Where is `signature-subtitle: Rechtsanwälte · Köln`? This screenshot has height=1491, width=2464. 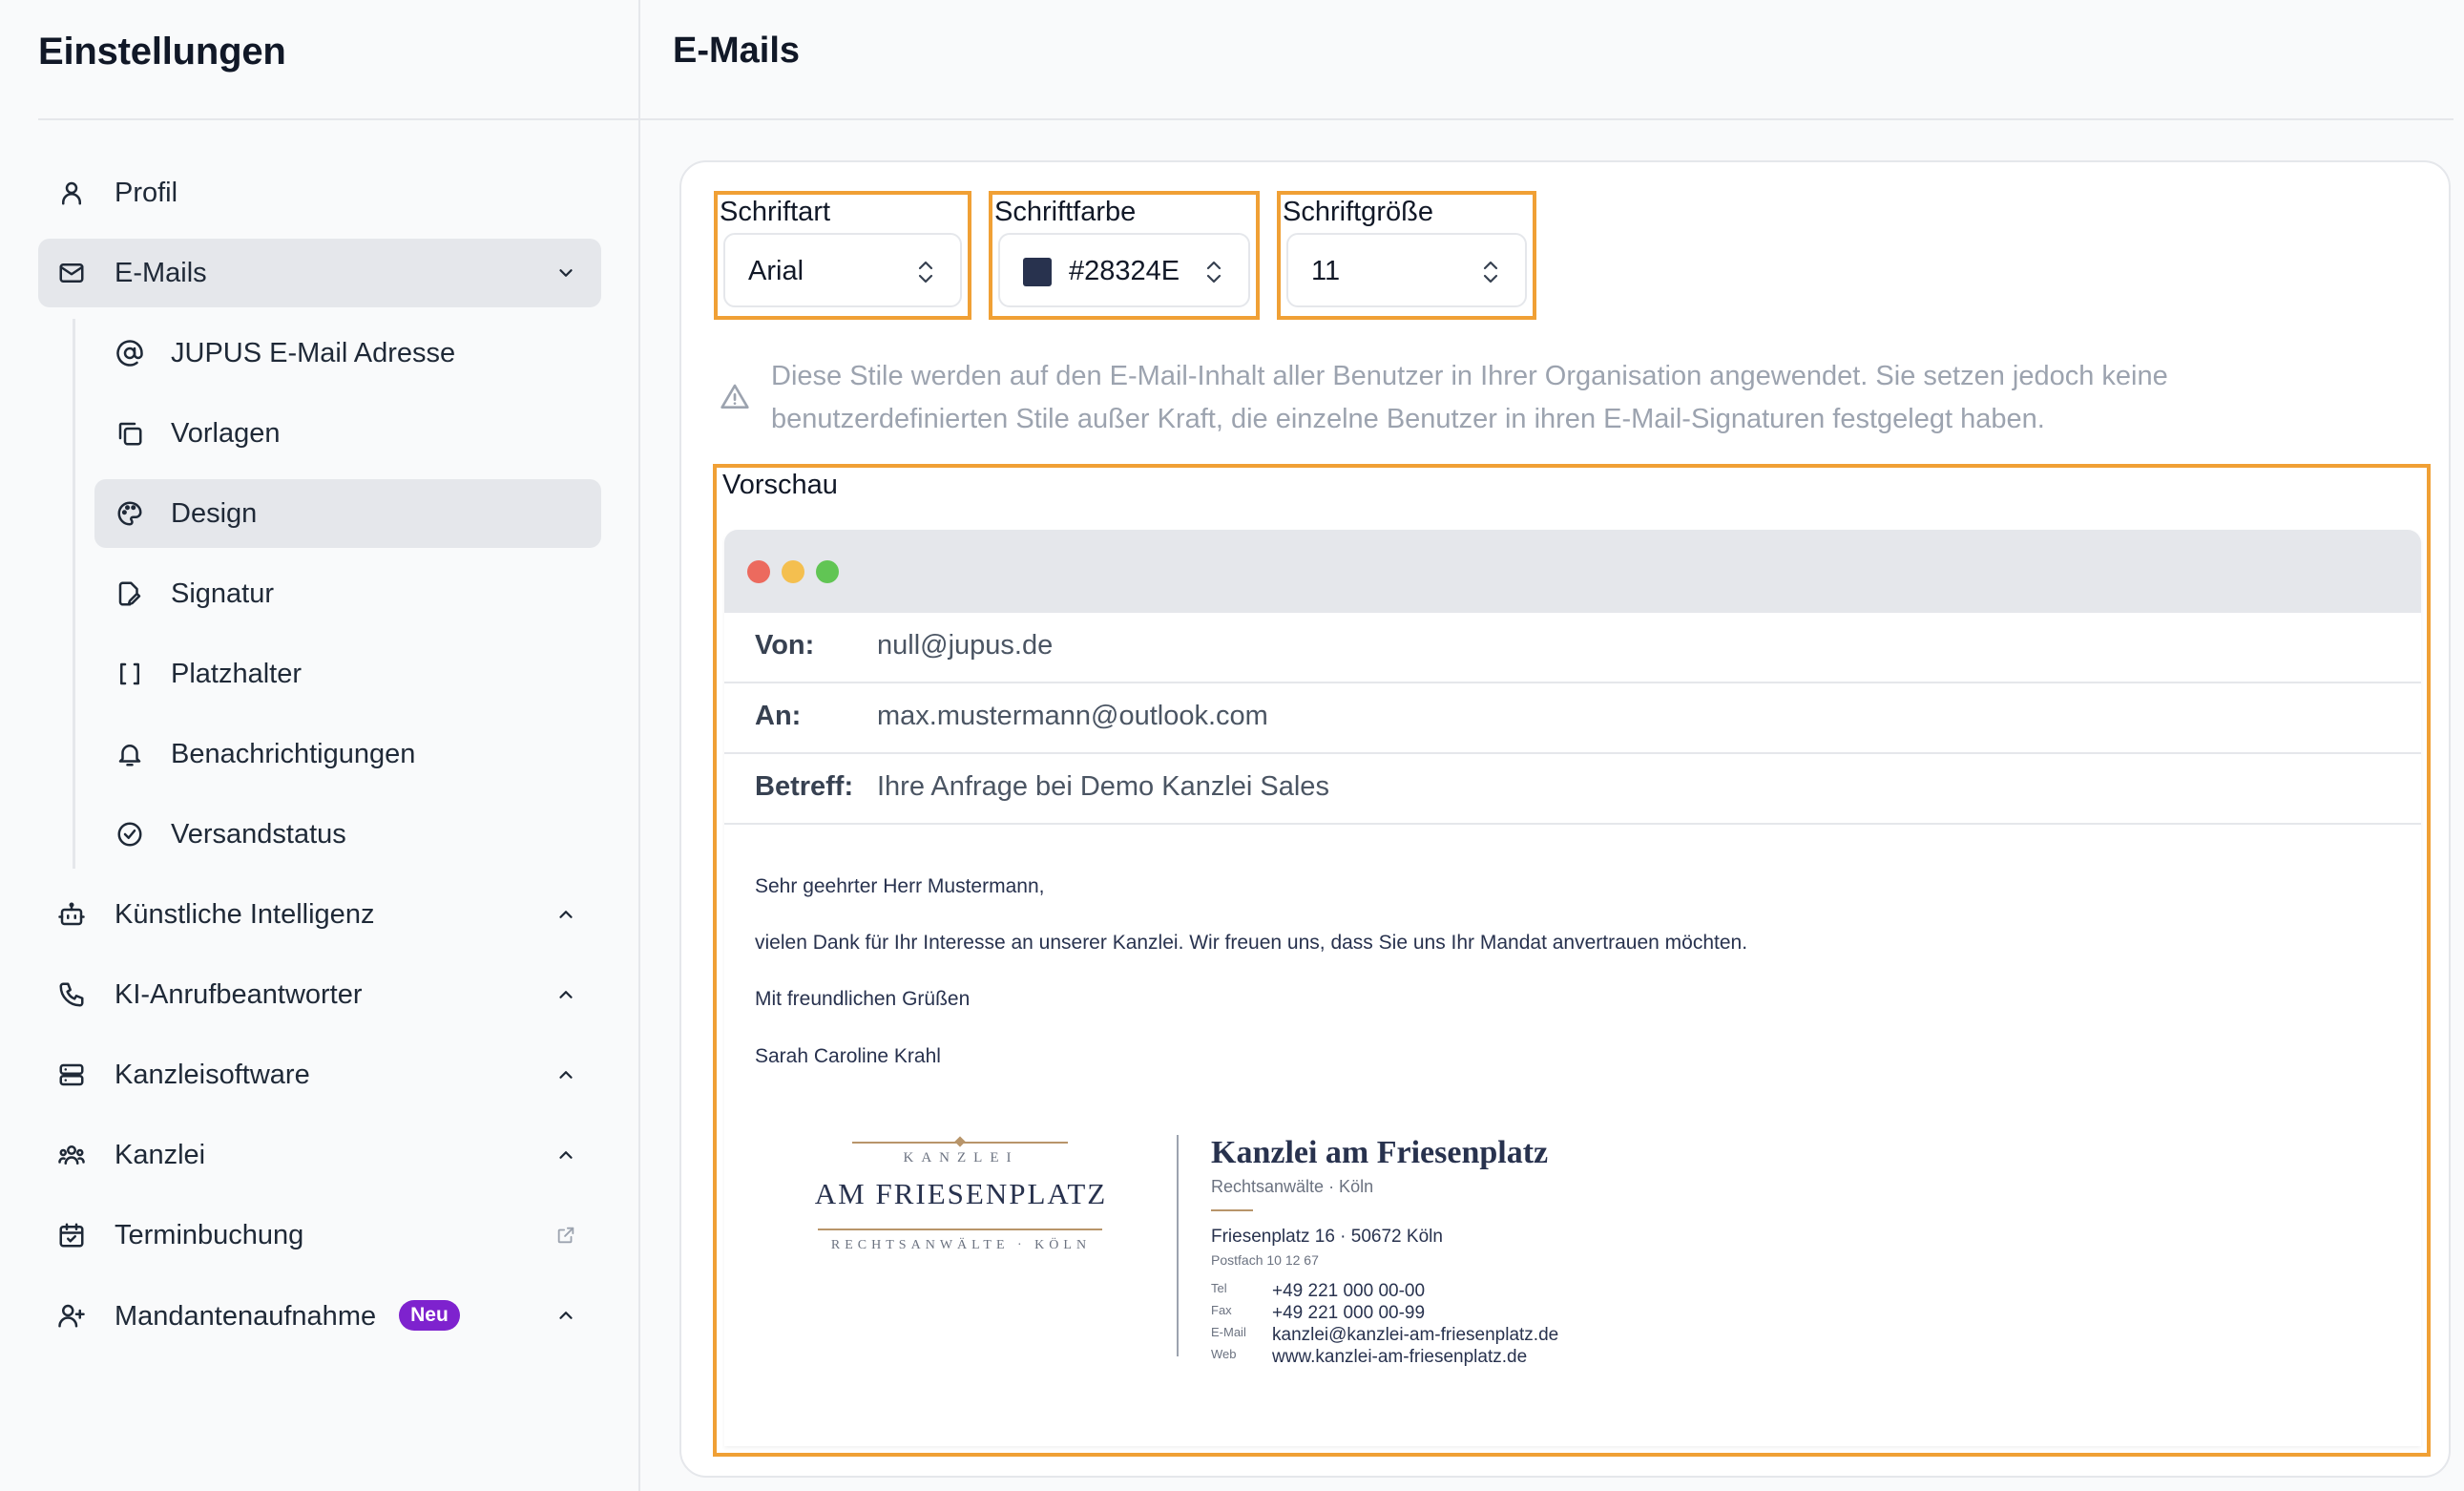 signature-subtitle: Rechtsanwälte · Köln is located at coordinates (1293, 1186).